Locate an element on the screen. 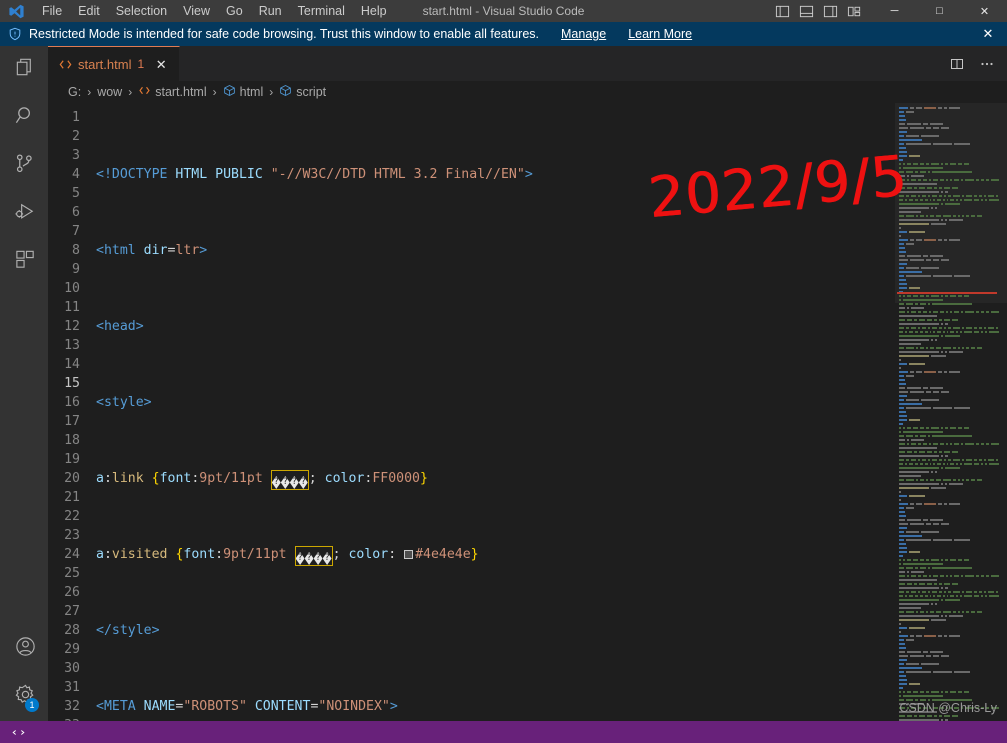 Image resolution: width=1007 pixels, height=743 pixels. sidebar-item-search is located at coordinates (24, 118).